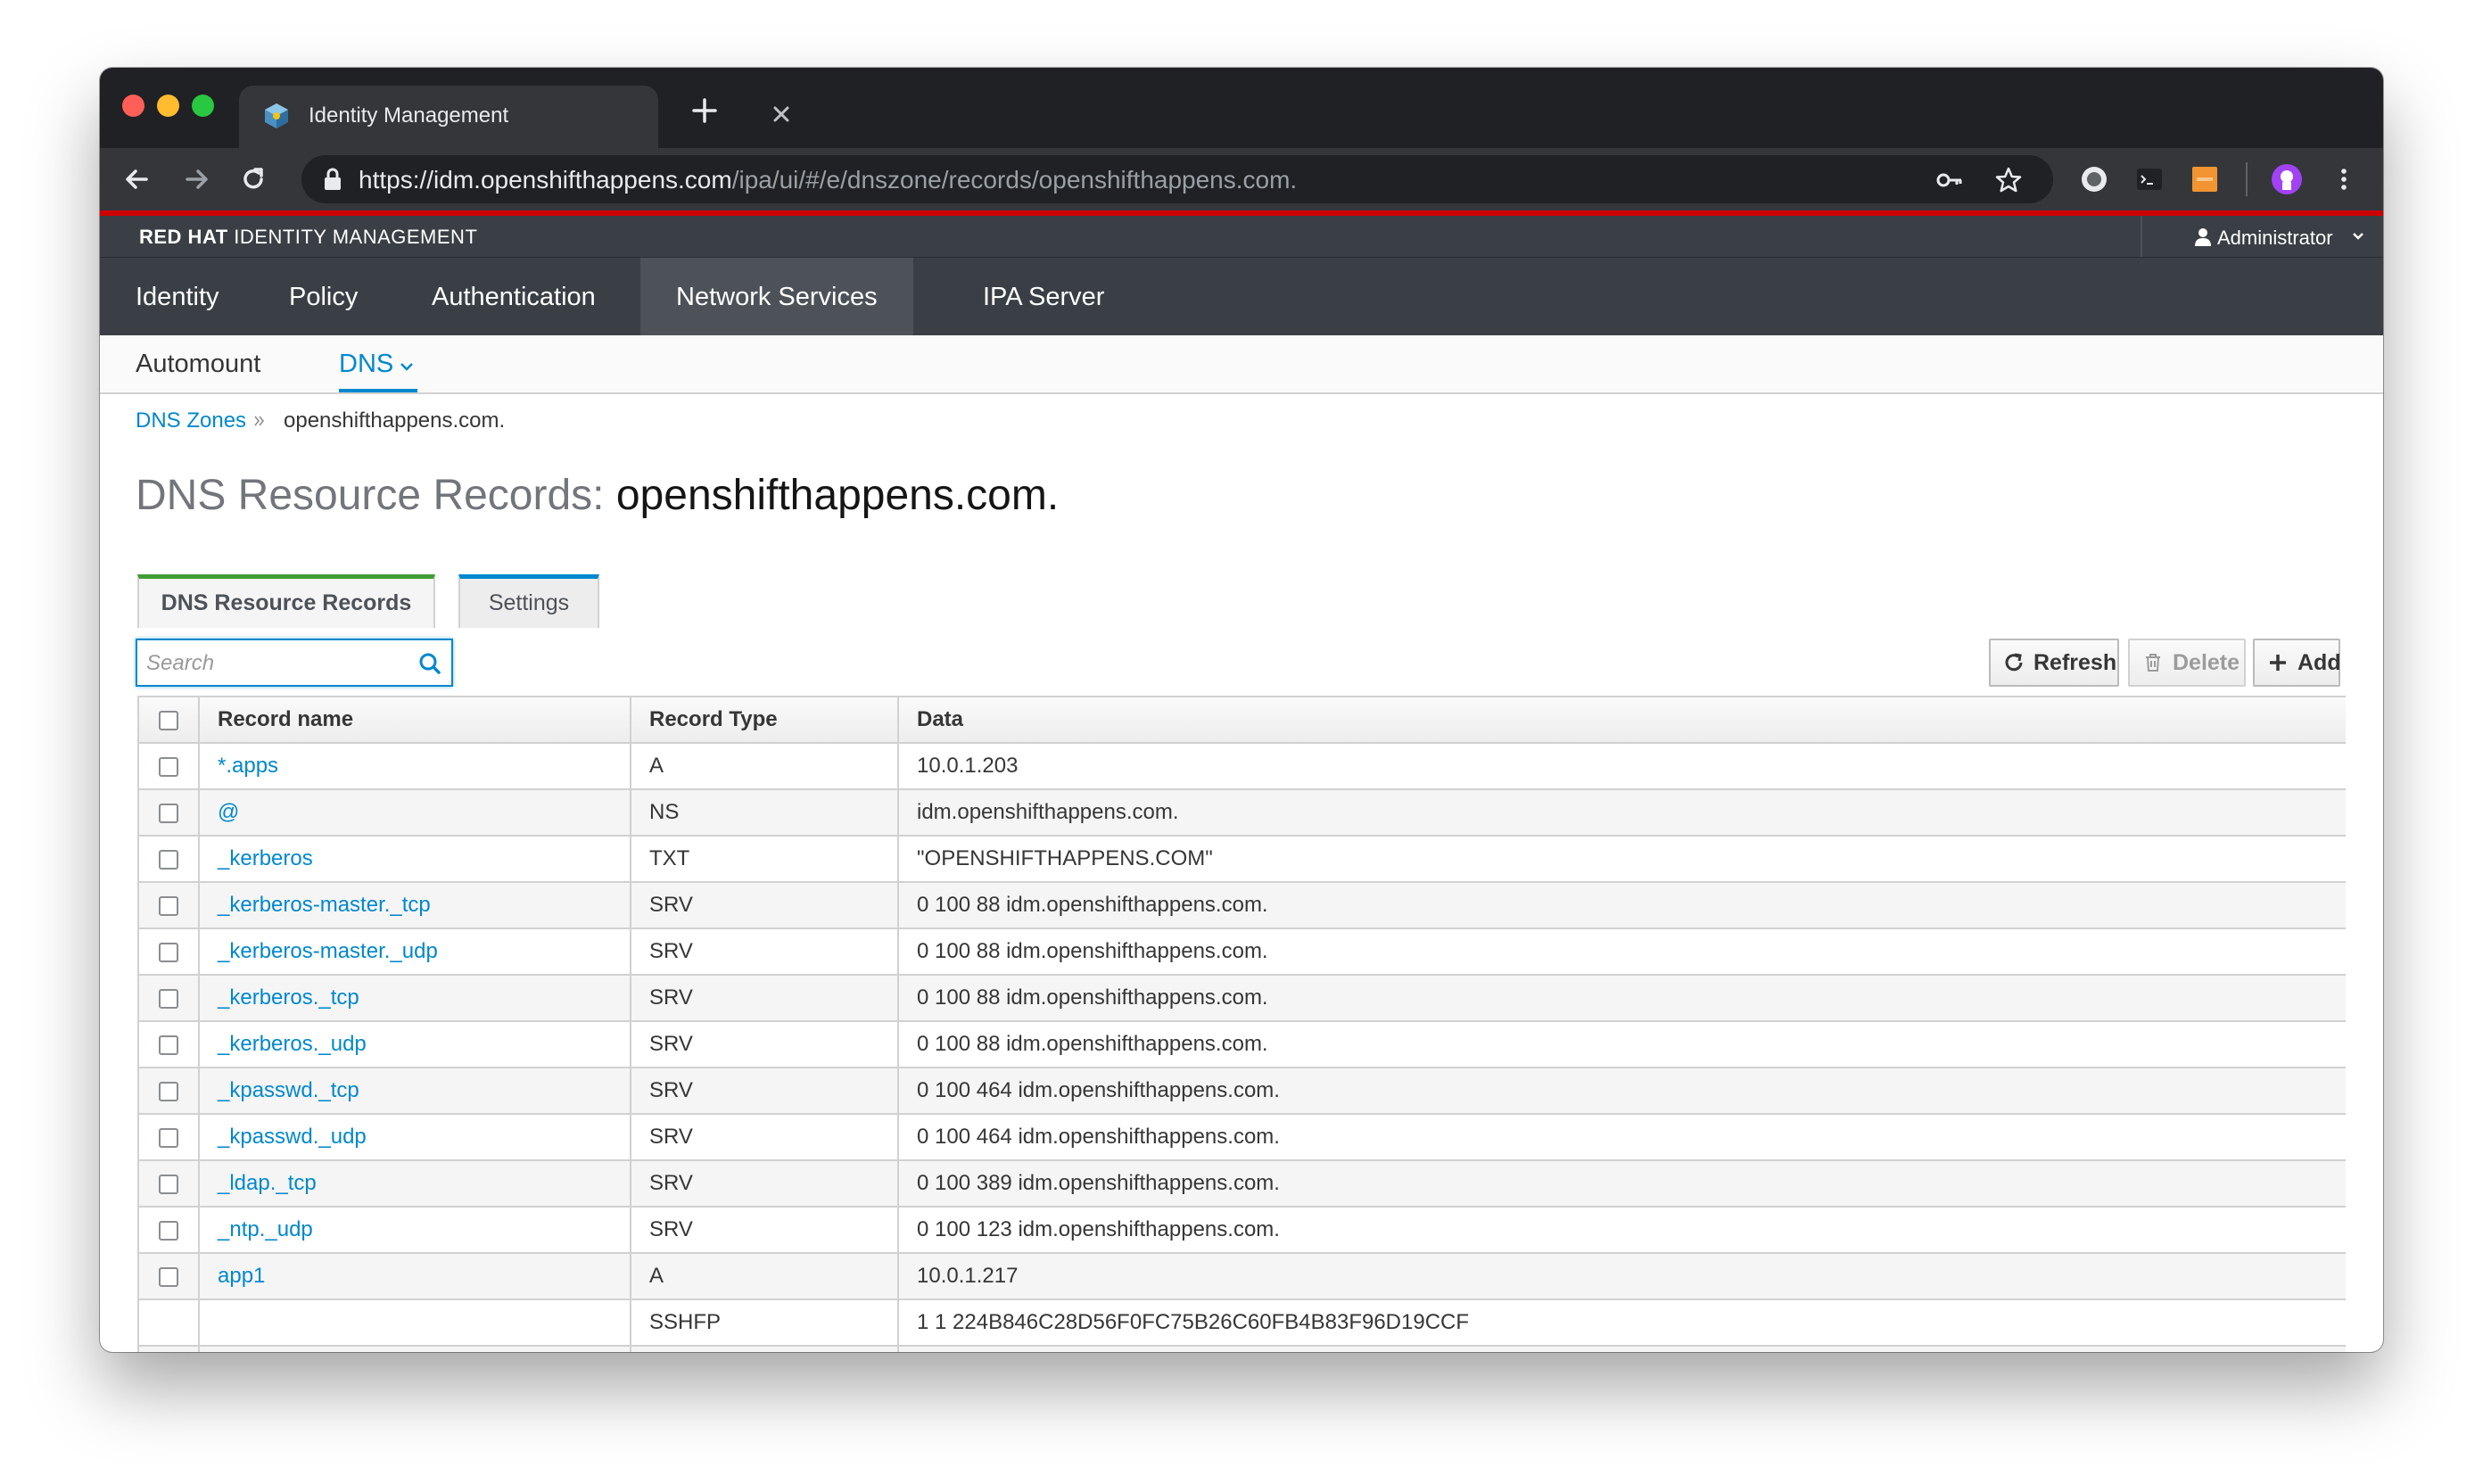 The height and width of the screenshot is (1484, 2483). What do you see at coordinates (267, 1183) in the screenshot?
I see `record-name-link: _ldap._tcp` at bounding box center [267, 1183].